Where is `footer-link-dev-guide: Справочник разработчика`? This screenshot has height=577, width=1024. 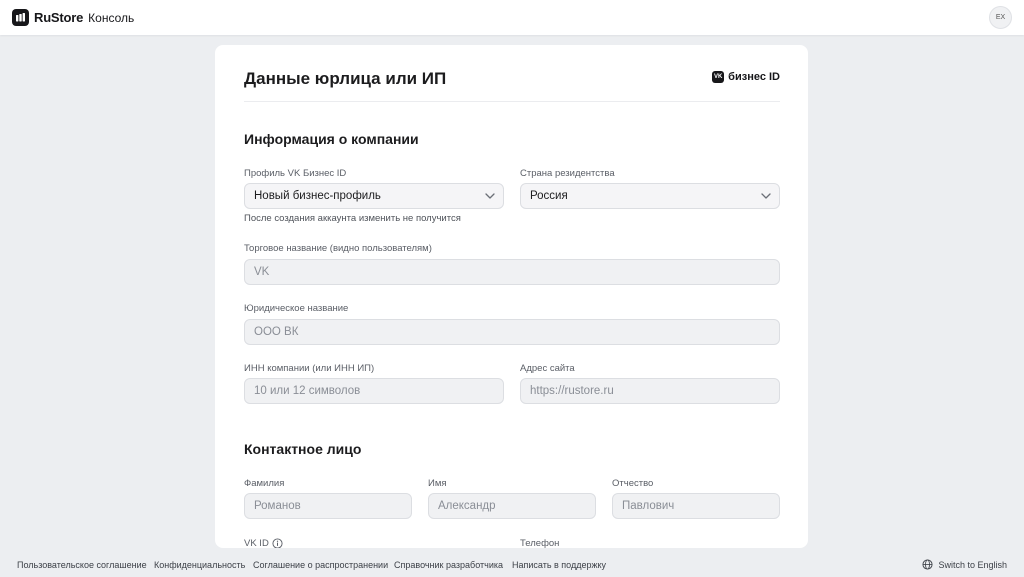 footer-link-dev-guide: Справочник разработчика is located at coordinates (448, 565).